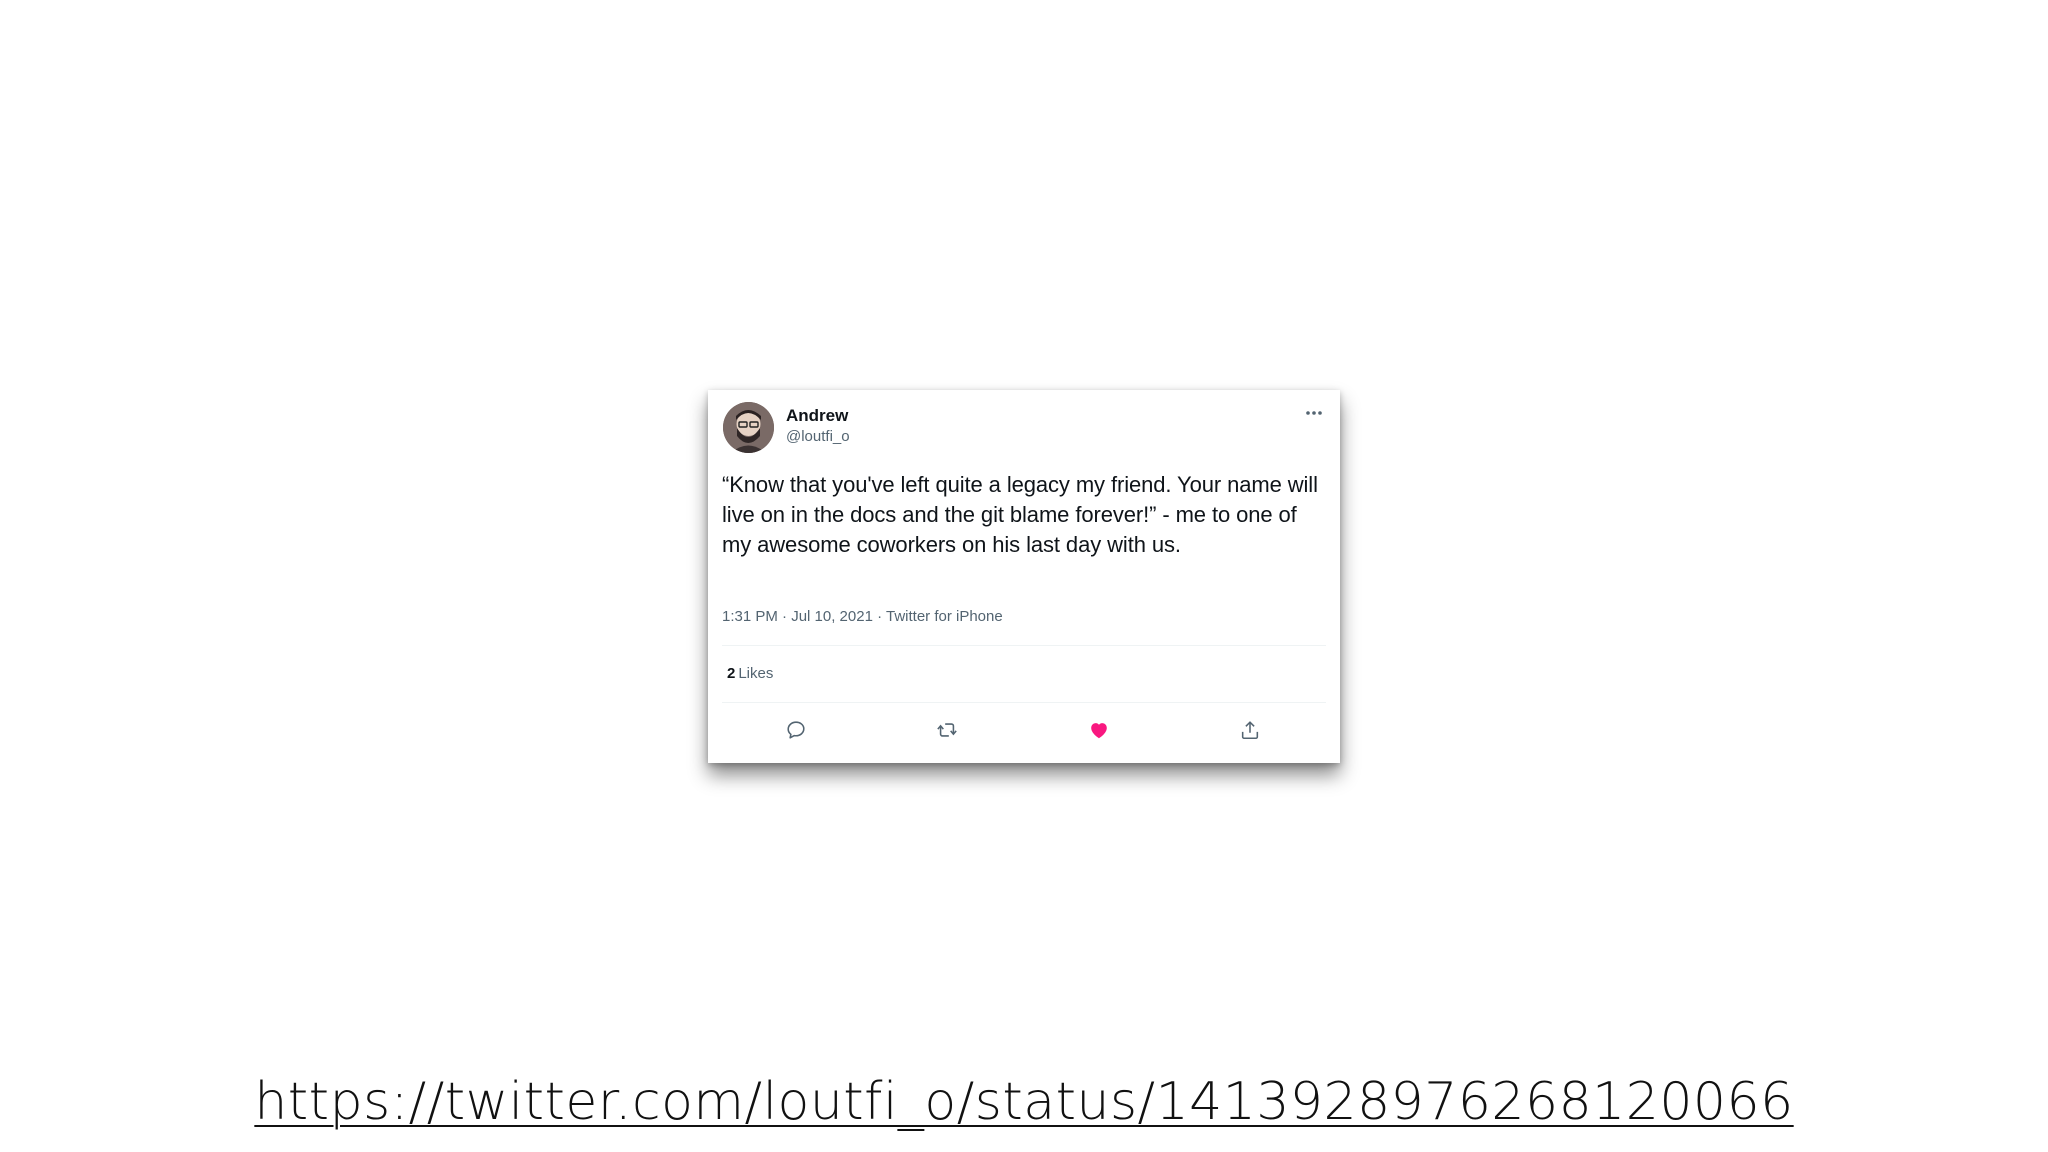  I want to click on tweet-actions, so click(1024, 732).